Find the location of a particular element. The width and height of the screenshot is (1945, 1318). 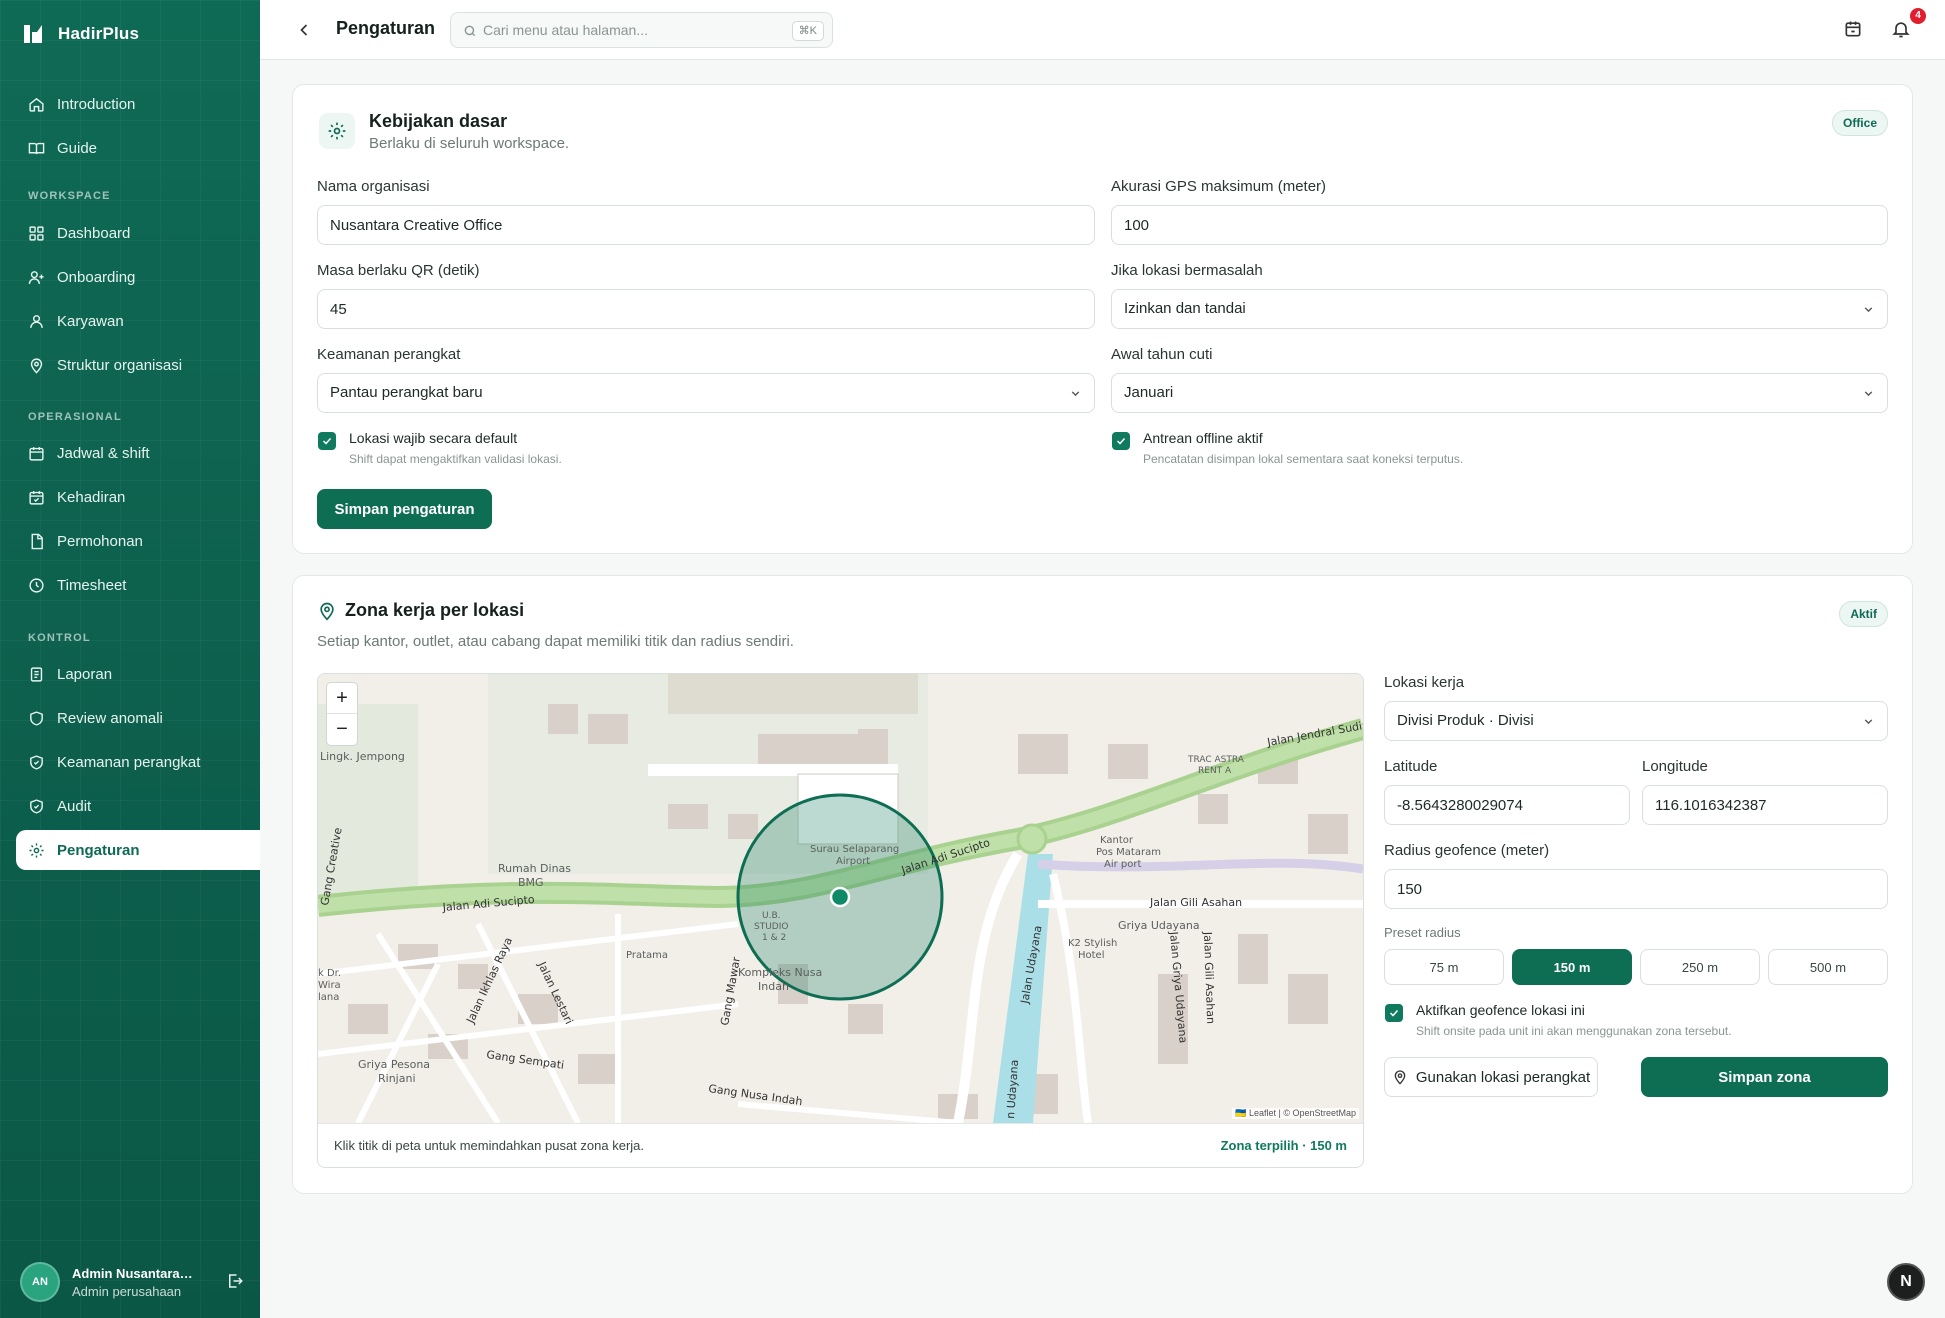

policy-subtitle: Berlaku di seluruh workspace. is located at coordinates (469, 143).